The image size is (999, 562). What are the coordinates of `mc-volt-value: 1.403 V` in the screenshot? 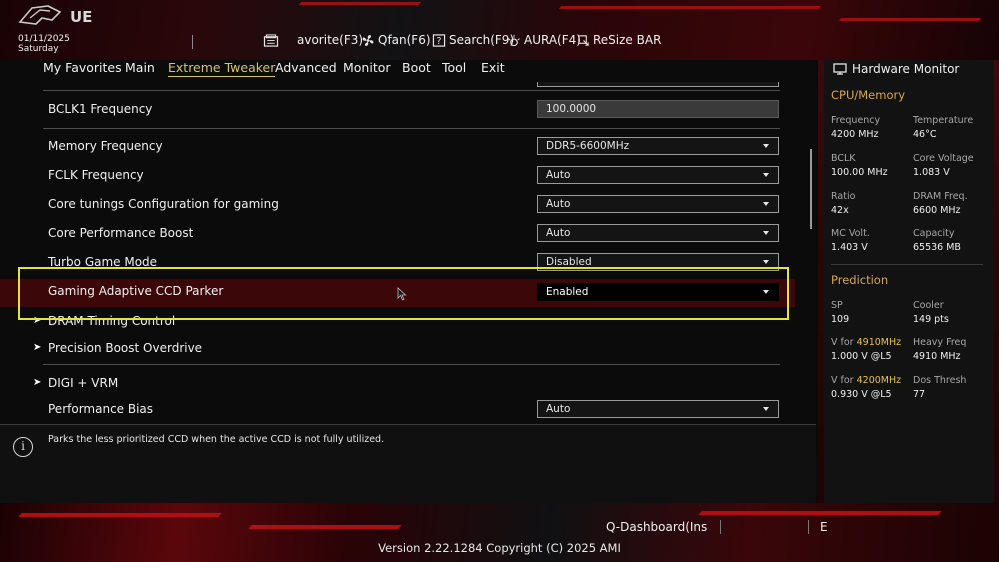 It's located at (849, 247).